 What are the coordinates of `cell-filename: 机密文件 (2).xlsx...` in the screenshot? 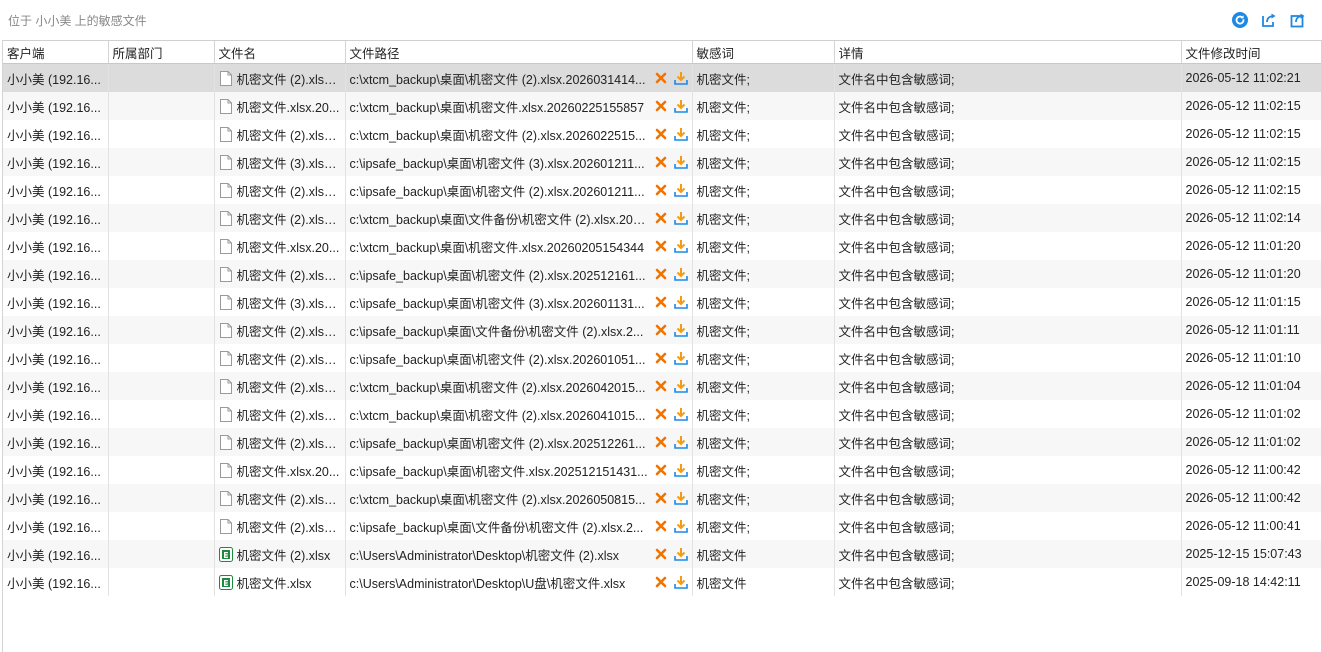 It's located at (280, 358).